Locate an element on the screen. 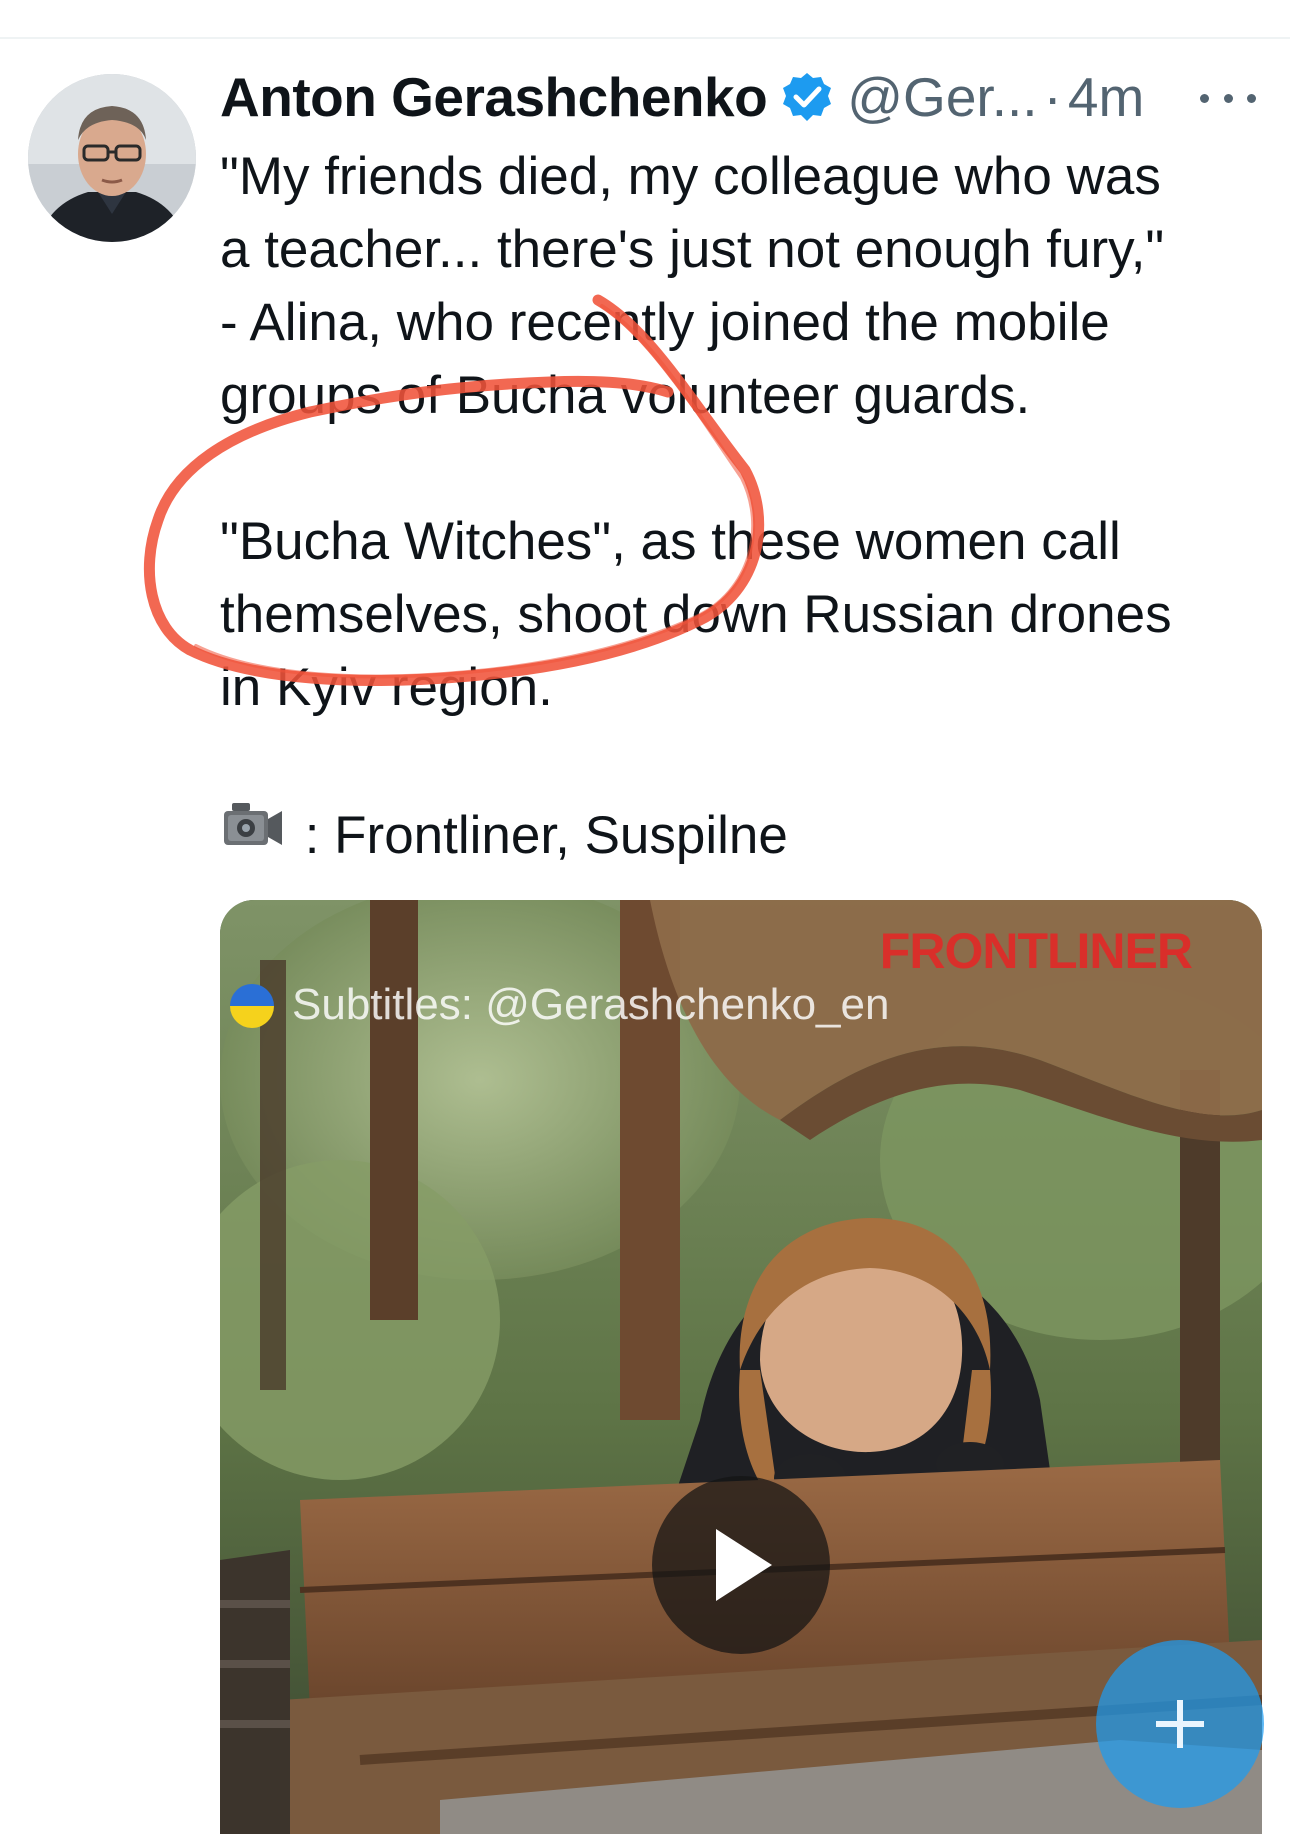 Image resolution: width=1290 pixels, height=1834 pixels. play-icon is located at coordinates (744, 1565).